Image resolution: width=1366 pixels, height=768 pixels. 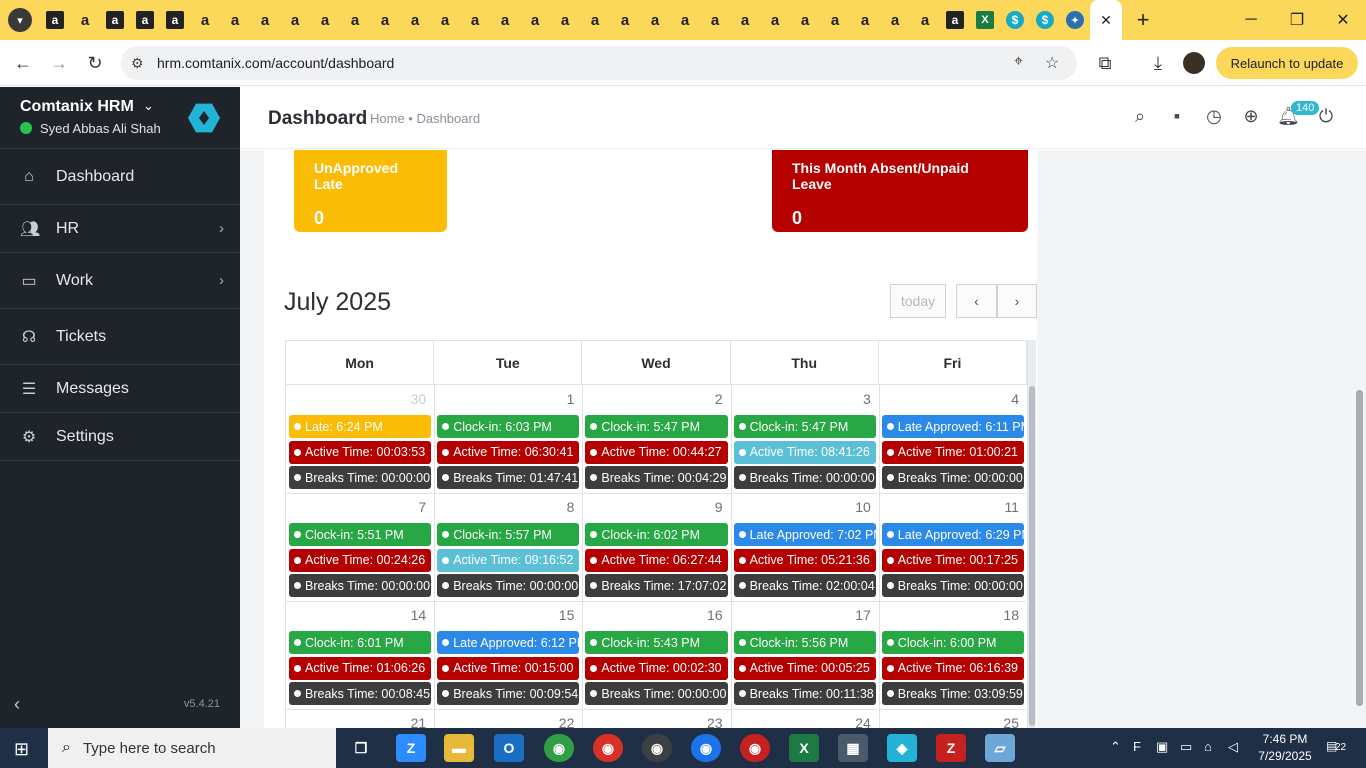 I want to click on minimize-button: ─, so click(x=1251, y=20).